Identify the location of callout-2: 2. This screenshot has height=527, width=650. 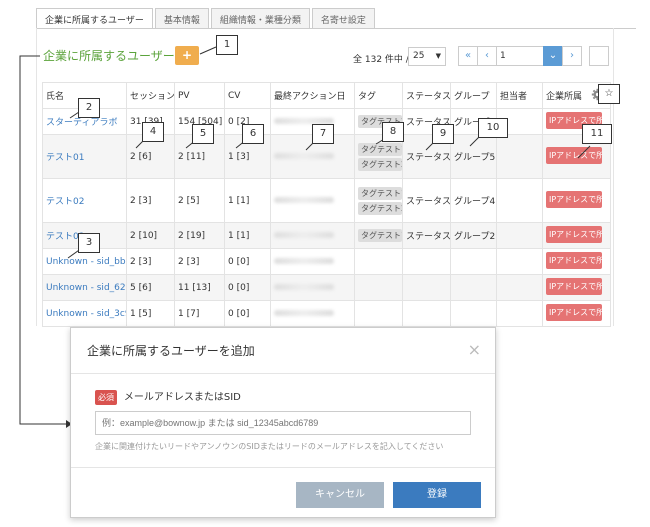
(89, 108).